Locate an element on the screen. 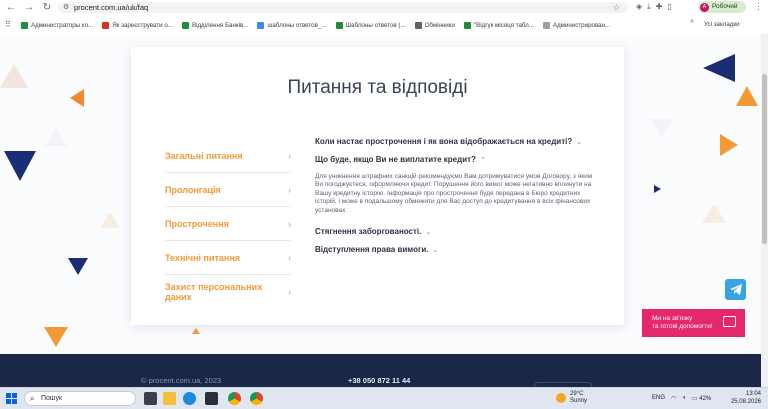 This screenshot has width=768, height=409. bookmarks-overflow-icon: » is located at coordinates (692, 21).